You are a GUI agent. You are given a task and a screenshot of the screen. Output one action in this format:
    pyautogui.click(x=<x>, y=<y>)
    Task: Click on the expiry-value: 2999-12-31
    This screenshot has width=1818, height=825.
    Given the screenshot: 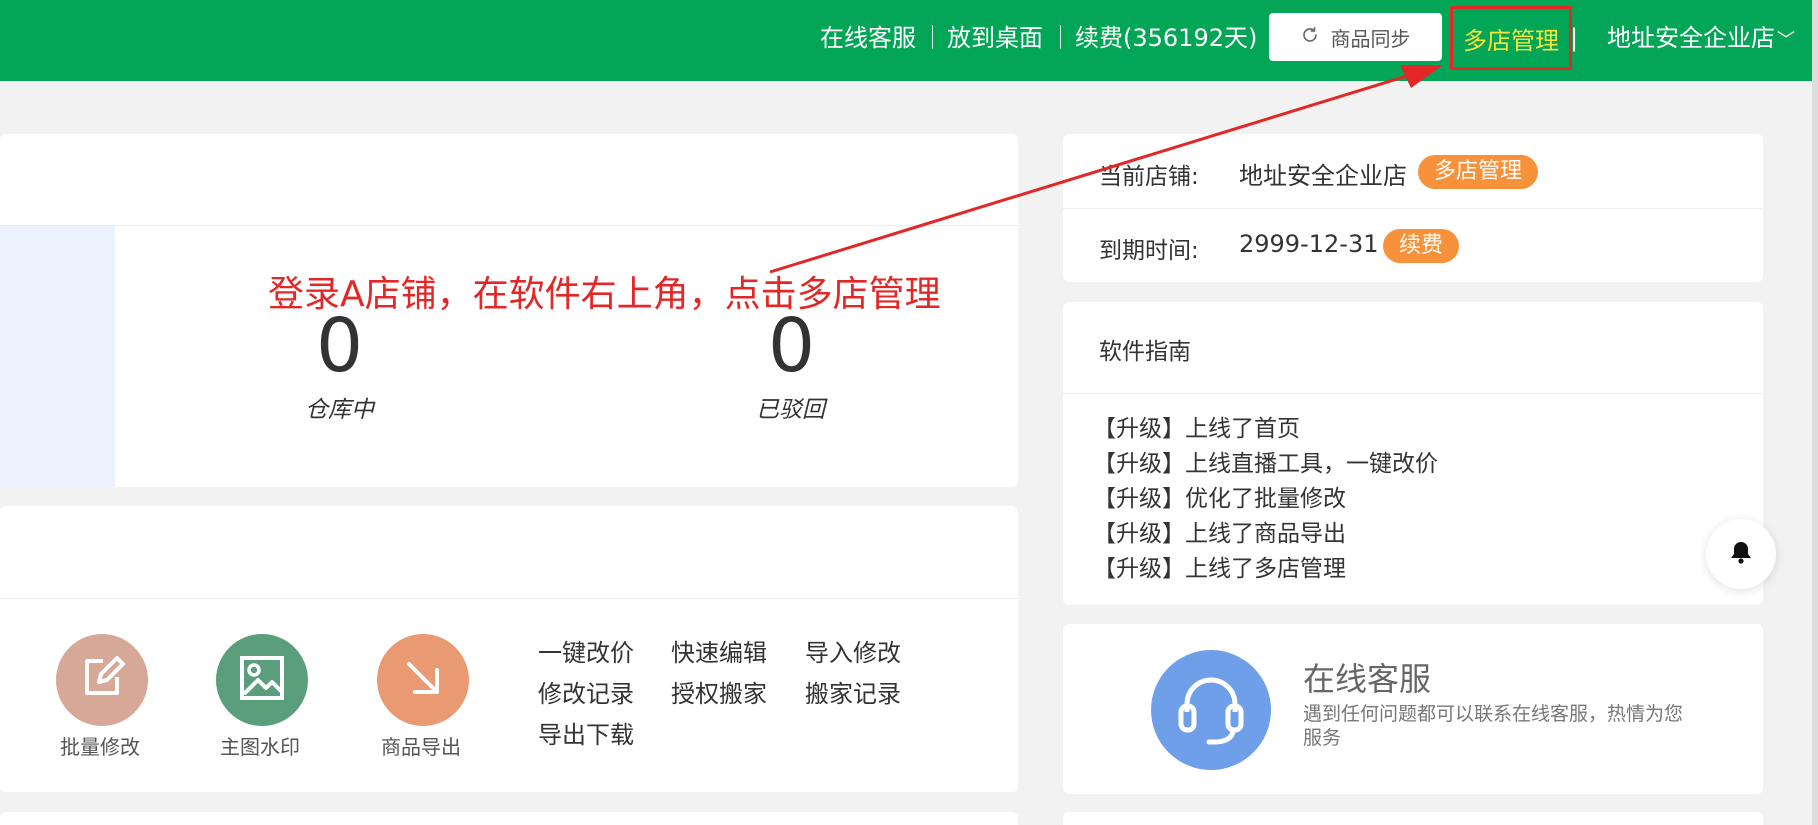 What is the action you would take?
    pyautogui.click(x=1309, y=244)
    